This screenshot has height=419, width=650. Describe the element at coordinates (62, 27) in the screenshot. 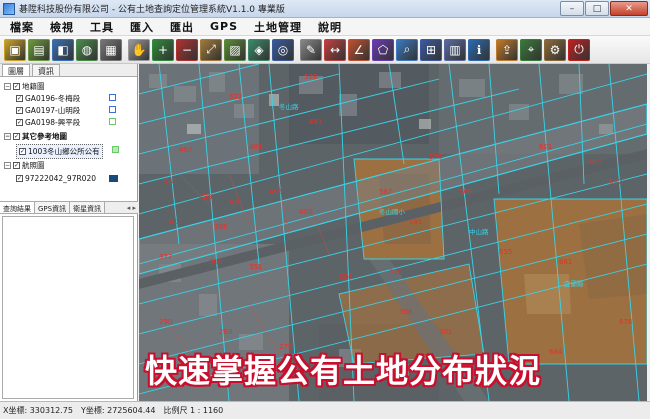

I see `menu-view: 檢視` at that location.